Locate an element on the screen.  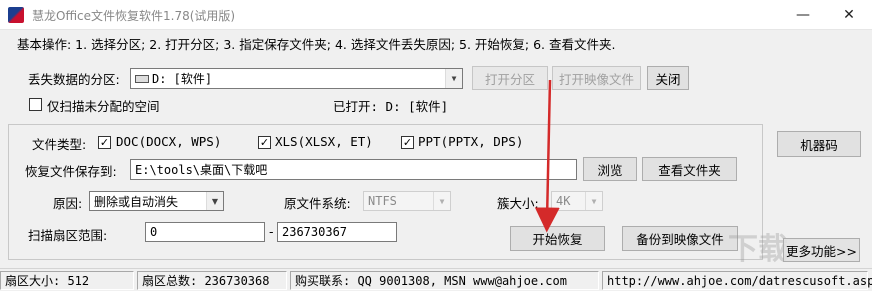
title-bar: 慧龙Office文件恢复软件1.78(试用版) — ✕ is located at coordinates (436, 15).